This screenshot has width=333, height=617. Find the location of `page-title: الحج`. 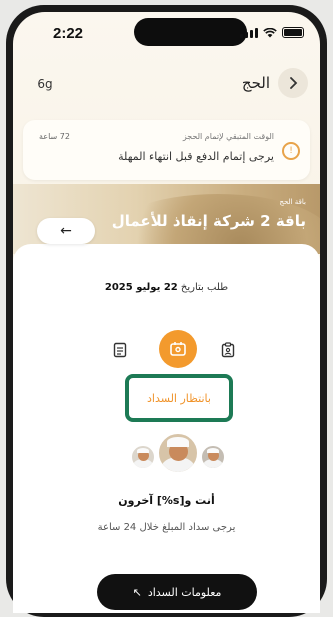

page-title: الحج is located at coordinates (255, 83).